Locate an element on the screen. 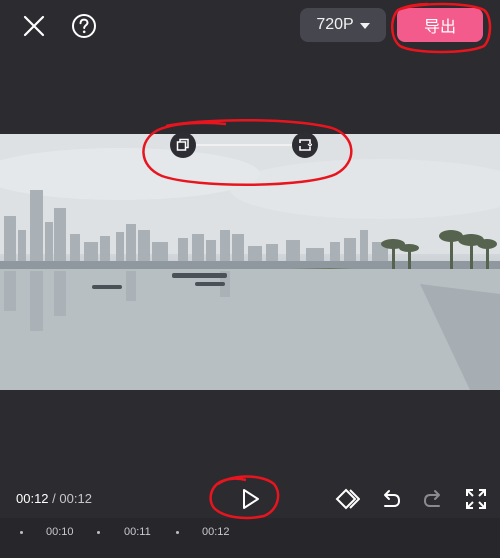 Image resolution: width=500 pixels, height=558 pixels. player-controls: 00:12 / 00:12 is located at coordinates (250, 499).